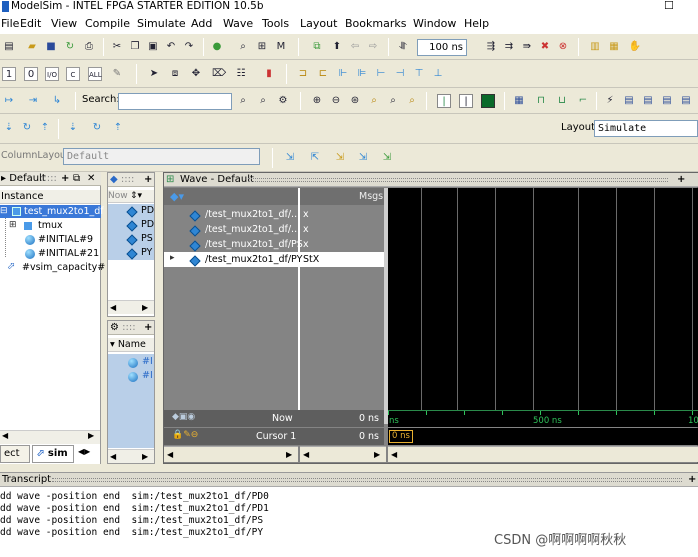  What do you see at coordinates (667, 101) in the screenshot?
I see `schematic-icon: ▤` at bounding box center [667, 101].